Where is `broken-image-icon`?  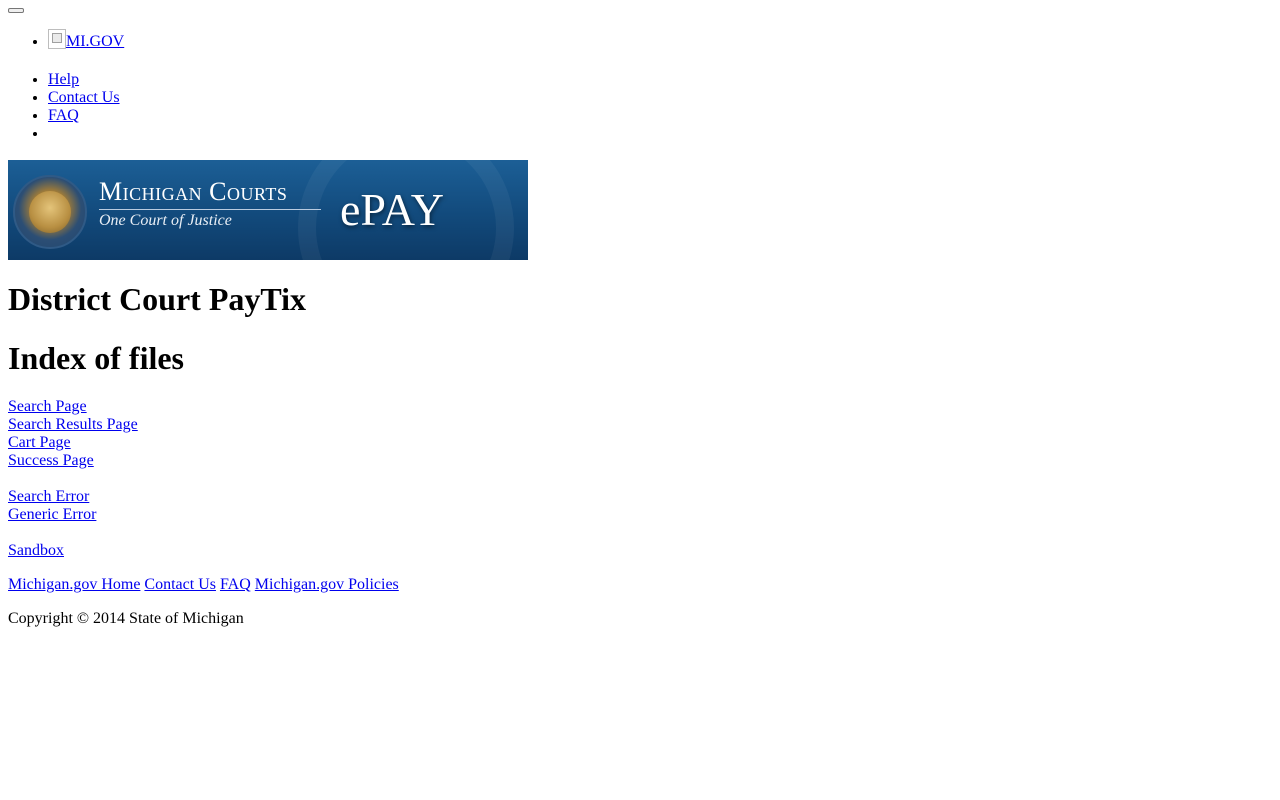
broken-image-icon is located at coordinates (57, 39).